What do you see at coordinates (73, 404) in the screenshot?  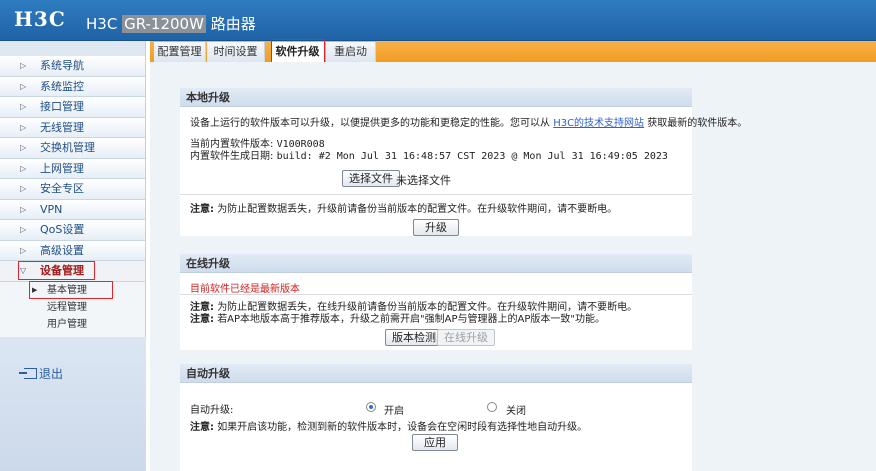 I see `sidebar-bottom: 退出` at bounding box center [73, 404].